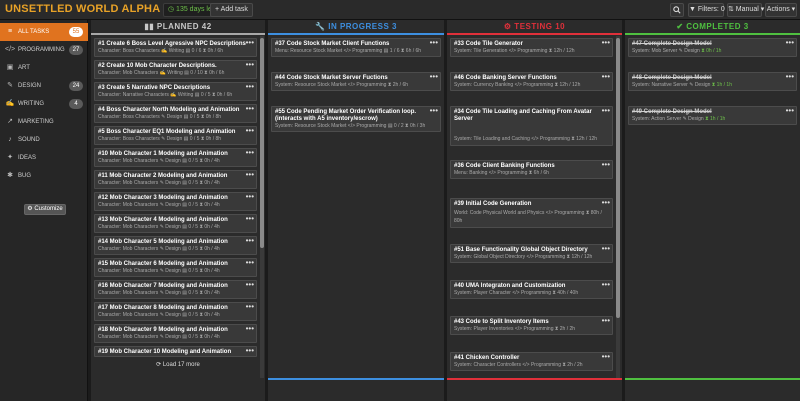 The height and width of the screenshot is (401, 800). Describe the element at coordinates (10, 121) in the screenshot. I see `chart-icon: ↗` at that location.